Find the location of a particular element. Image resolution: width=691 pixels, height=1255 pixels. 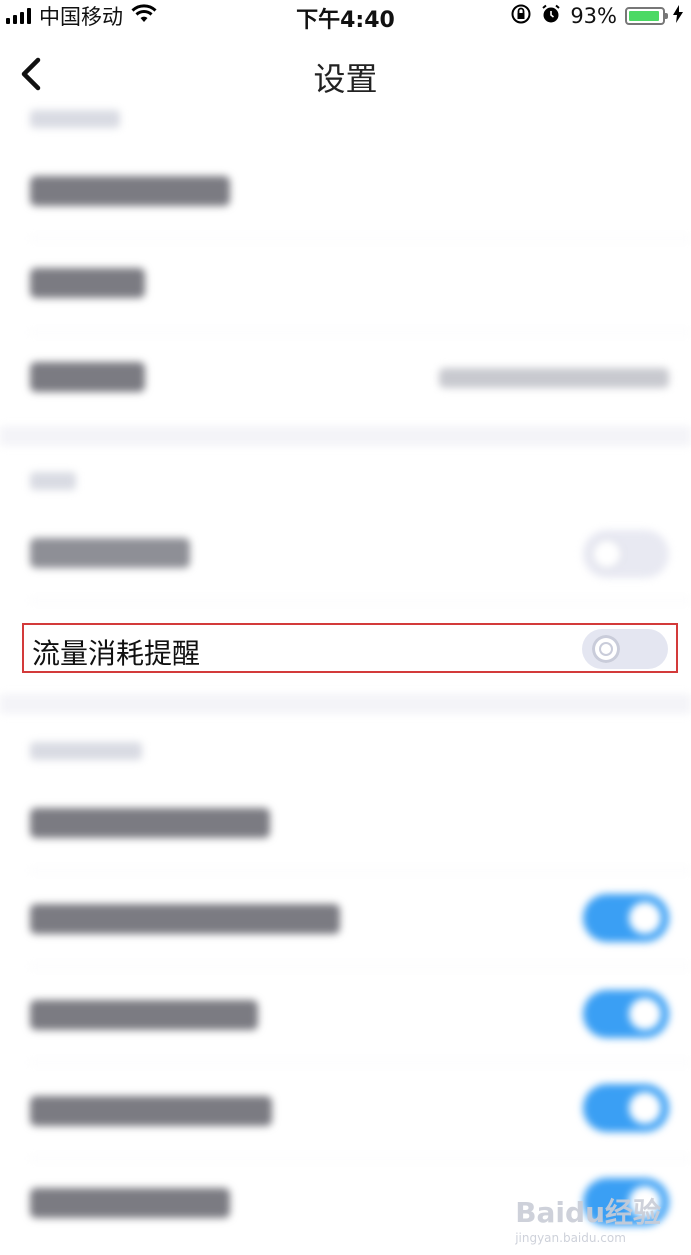

page-title: 设置 is located at coordinates (345, 79).